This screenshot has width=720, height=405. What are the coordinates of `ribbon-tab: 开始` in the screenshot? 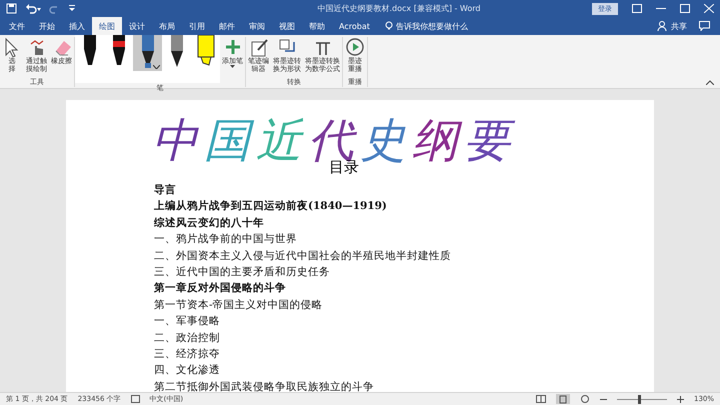 It's located at (47, 26).